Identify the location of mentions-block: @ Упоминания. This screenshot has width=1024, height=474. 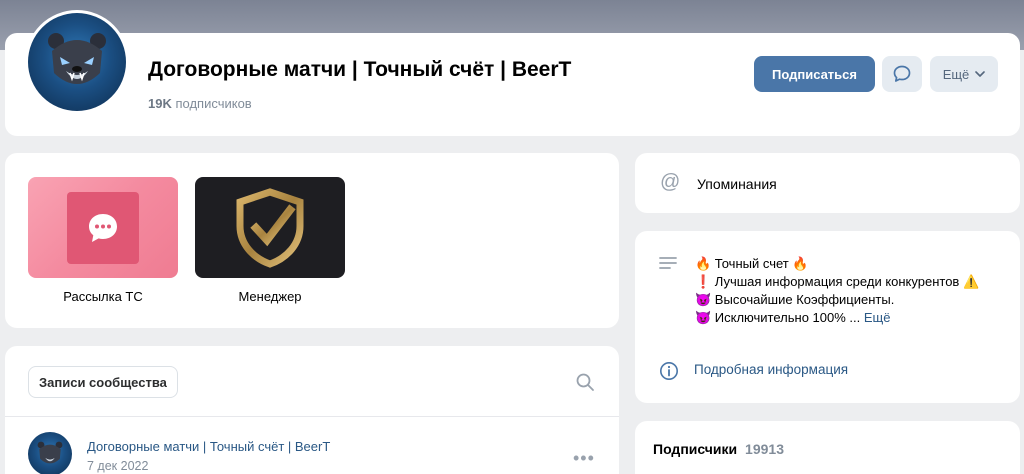
(827, 183).